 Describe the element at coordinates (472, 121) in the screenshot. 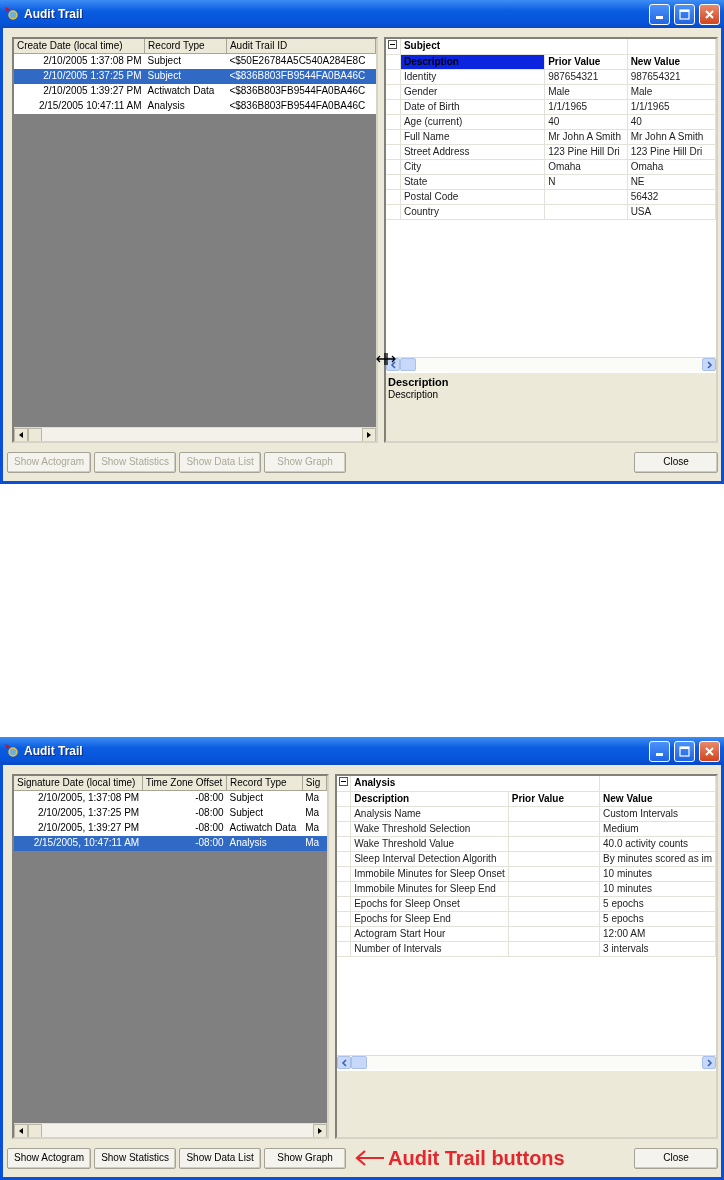

I see `property-cell: Age (current)` at that location.